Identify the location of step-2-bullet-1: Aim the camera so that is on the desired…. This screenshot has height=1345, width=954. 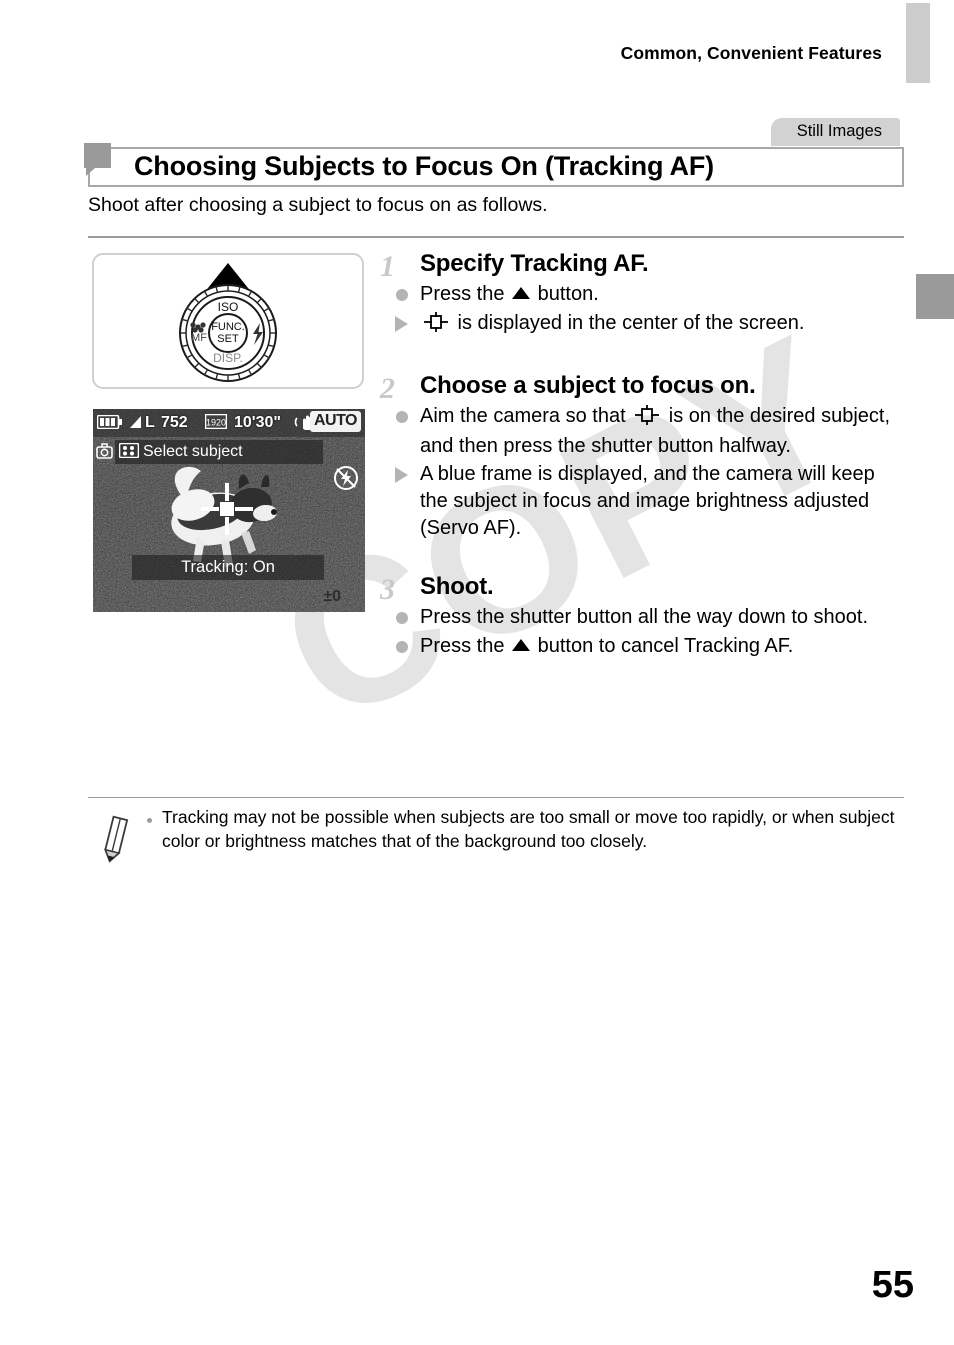
(642, 431).